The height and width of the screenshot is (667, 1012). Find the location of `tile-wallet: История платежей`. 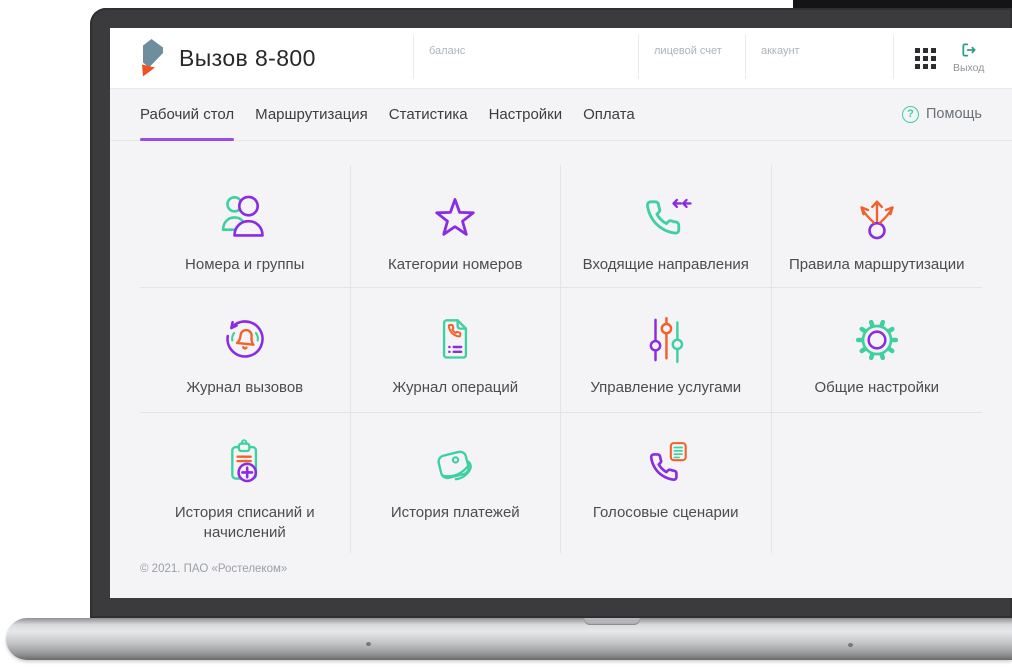

tile-wallet: История платежей is located at coordinates (456, 483).